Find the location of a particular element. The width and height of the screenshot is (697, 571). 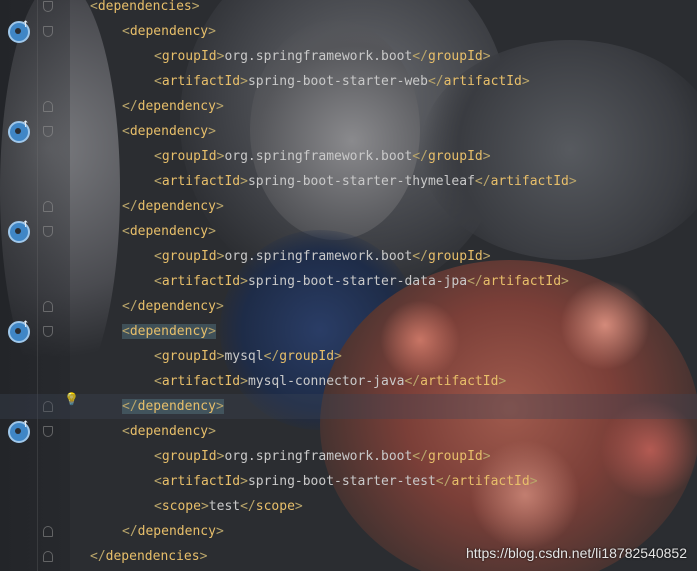

code-line: </dependency> is located at coordinates (348, 406).